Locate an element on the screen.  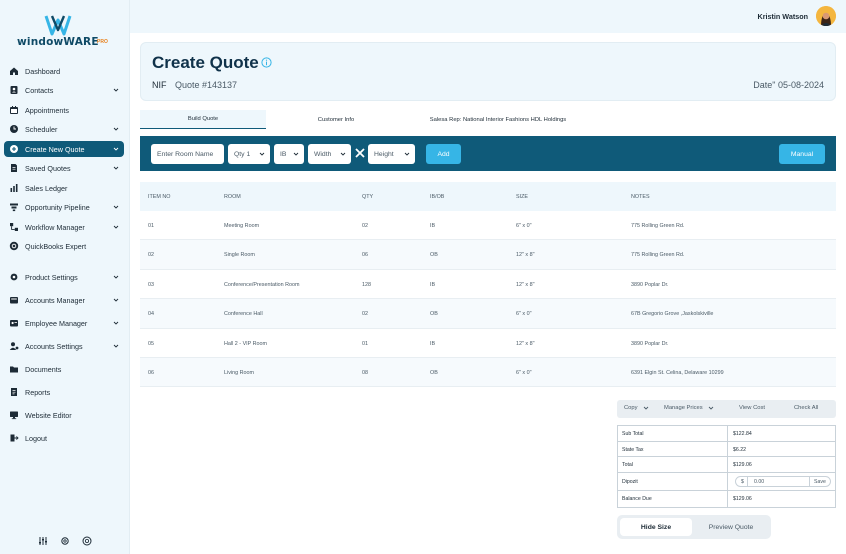
sidebar-item-dashboard: Dashboard is located at coordinates (64, 71).